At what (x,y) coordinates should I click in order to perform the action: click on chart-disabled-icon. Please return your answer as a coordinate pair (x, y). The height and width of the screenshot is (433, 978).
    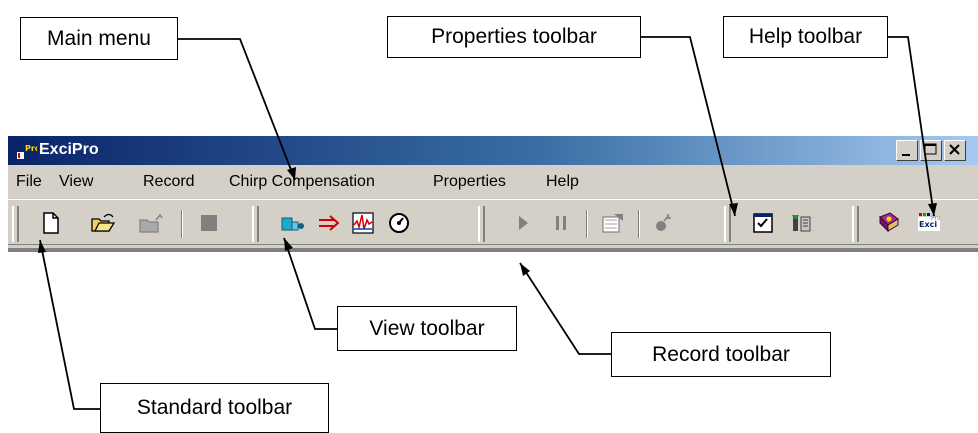
    Looking at the image, I should click on (613, 223).